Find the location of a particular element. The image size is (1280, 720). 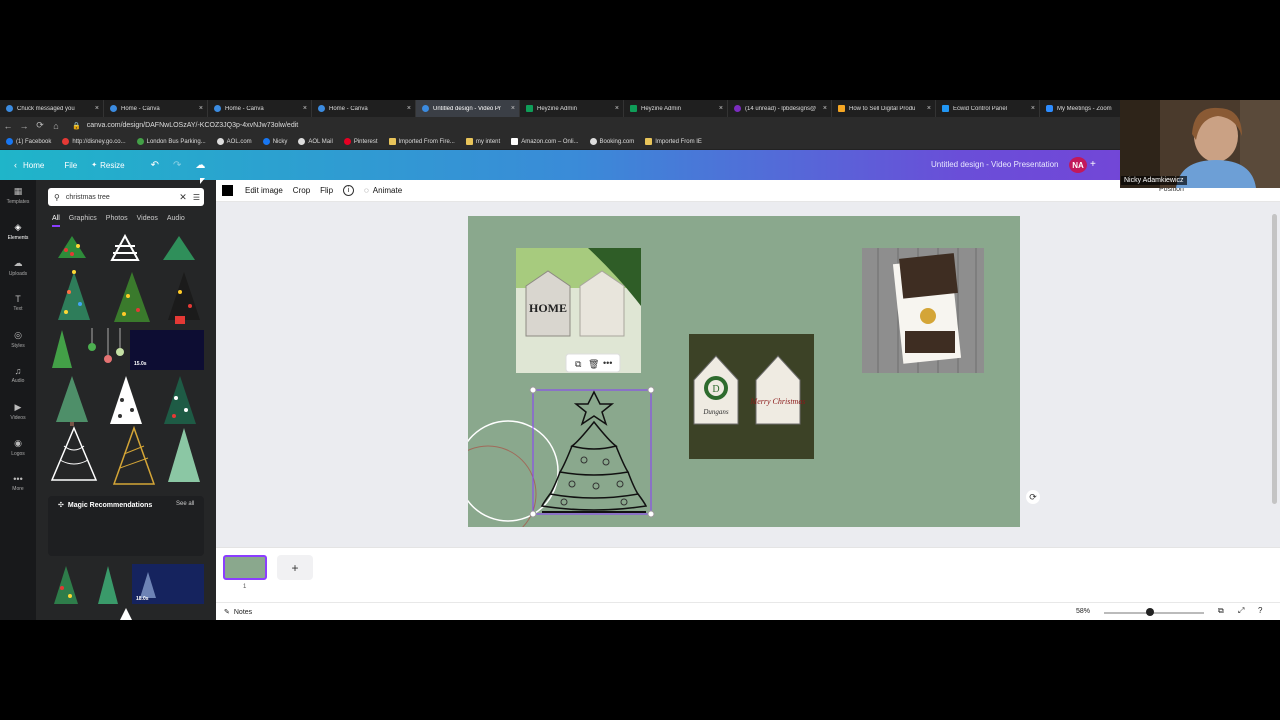

cloud-save-icon: ☁ is located at coordinates (200, 165).